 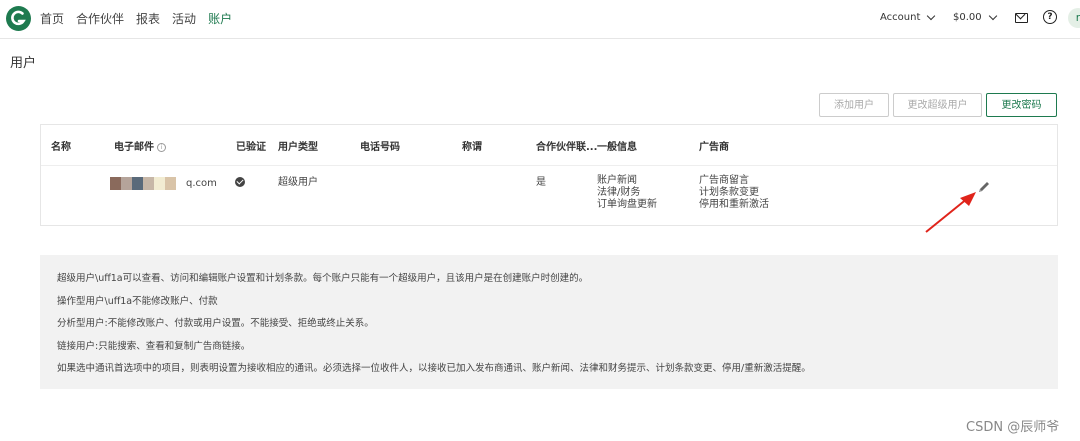 I want to click on advertiser-cell: 广告商留言 计划条款变更 停用和重新激活, so click(x=734, y=193).